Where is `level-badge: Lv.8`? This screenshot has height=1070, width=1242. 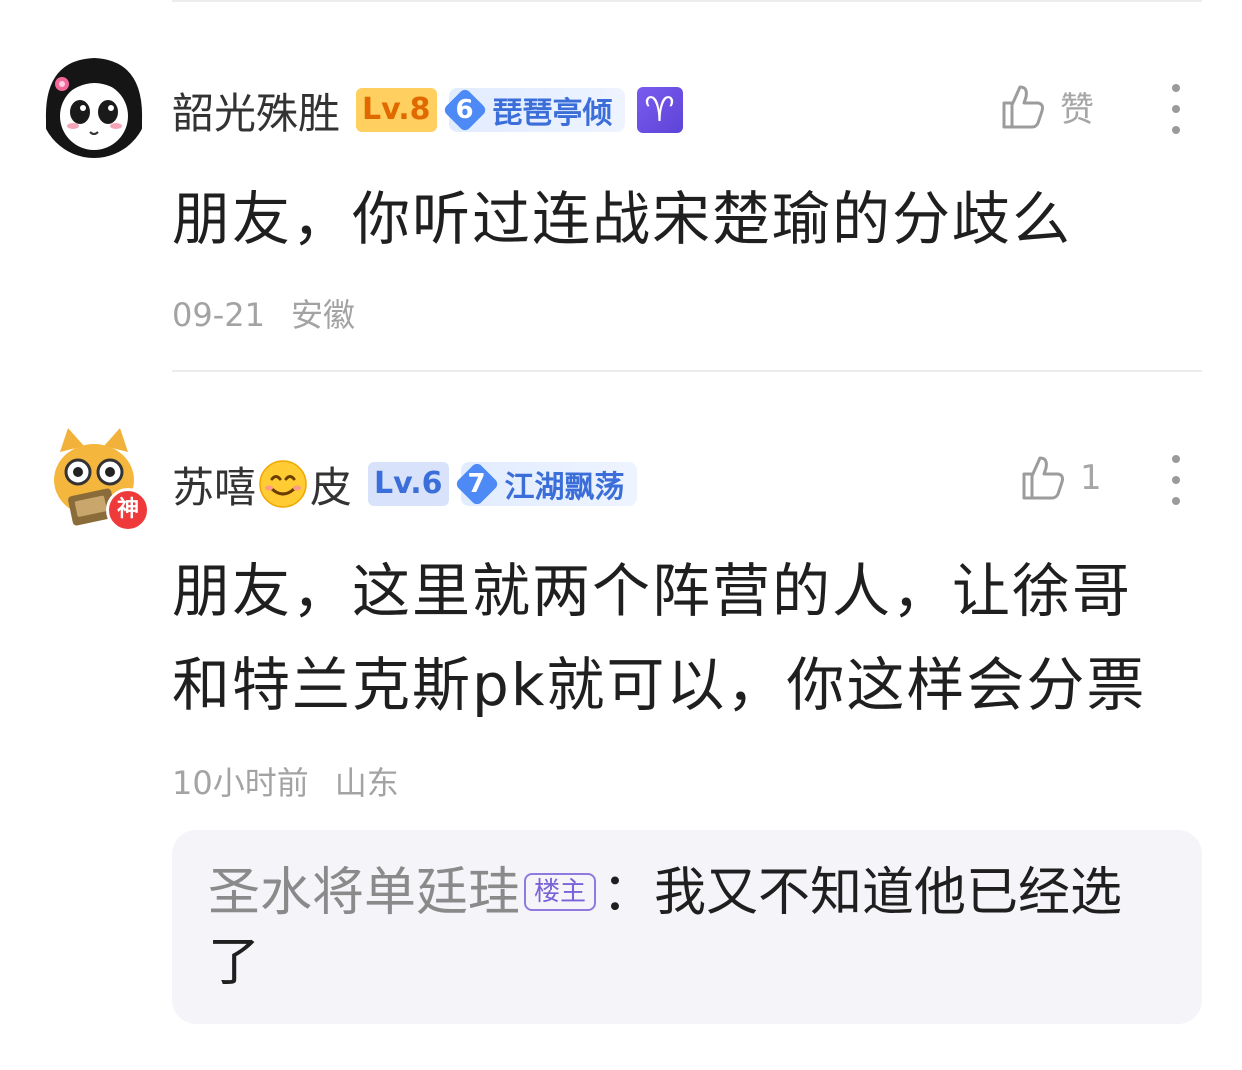
level-badge: Lv.8 is located at coordinates (396, 110).